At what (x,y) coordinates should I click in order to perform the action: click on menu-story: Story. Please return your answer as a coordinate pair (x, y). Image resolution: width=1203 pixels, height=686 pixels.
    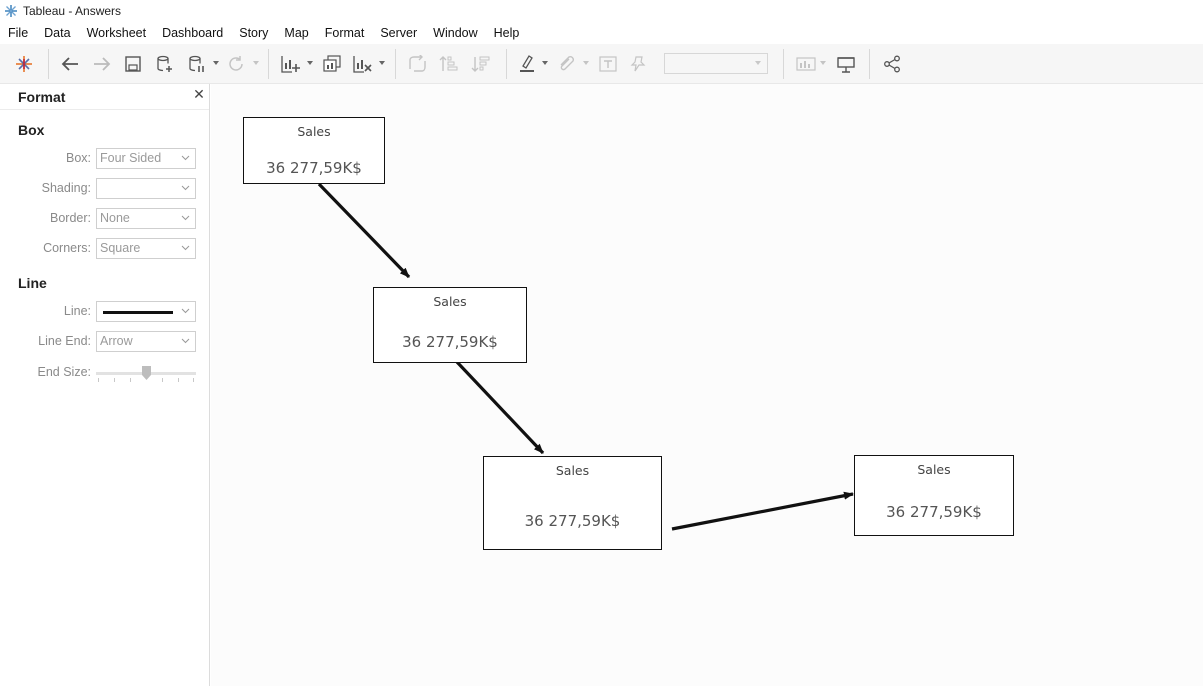
    Looking at the image, I should click on (253, 33).